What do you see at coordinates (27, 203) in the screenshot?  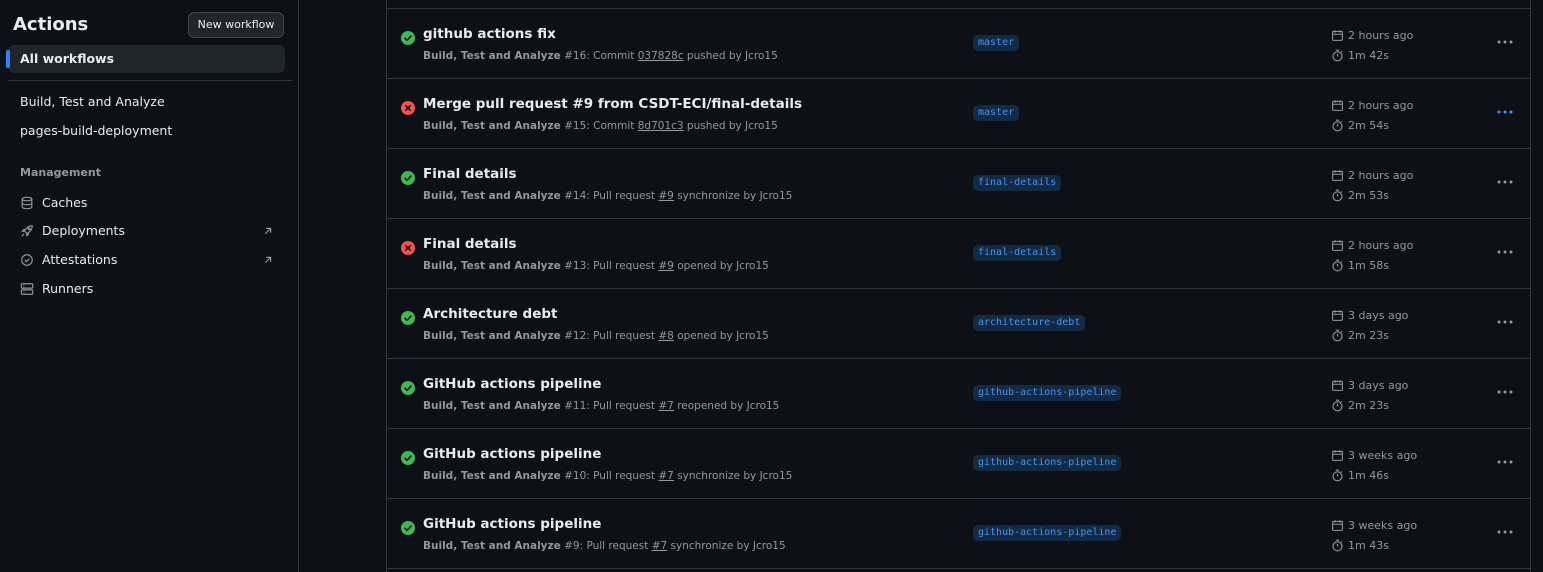 I see `database-icon` at bounding box center [27, 203].